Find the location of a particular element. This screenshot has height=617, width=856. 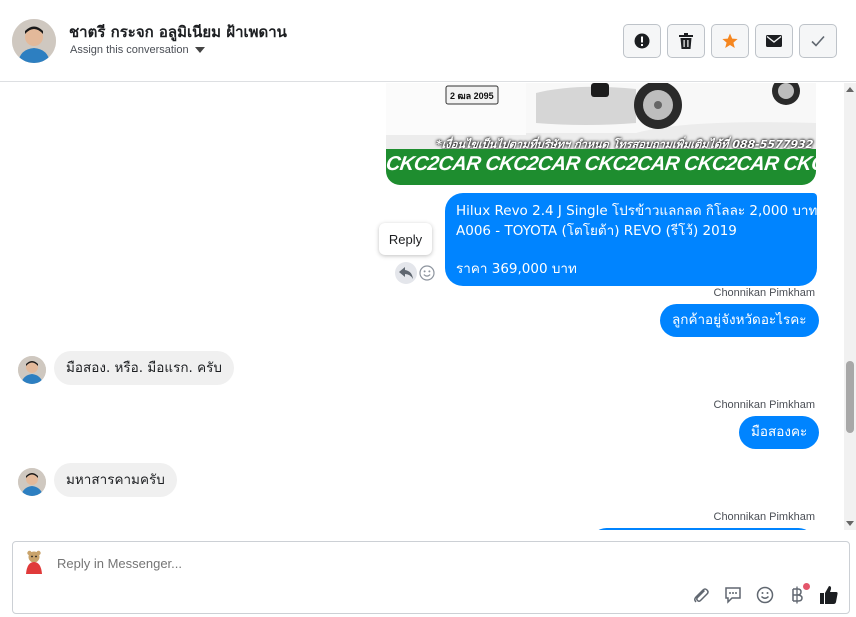

message-text: มือสอง. หรือ. มือแรก. ครับ is located at coordinates (144, 368).